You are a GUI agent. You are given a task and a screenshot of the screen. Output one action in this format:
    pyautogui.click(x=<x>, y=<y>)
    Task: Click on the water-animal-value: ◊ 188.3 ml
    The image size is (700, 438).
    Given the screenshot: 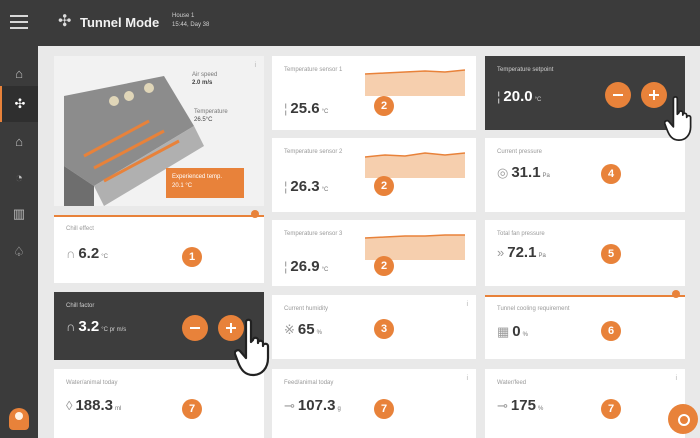 What is the action you would take?
    pyautogui.click(x=94, y=405)
    